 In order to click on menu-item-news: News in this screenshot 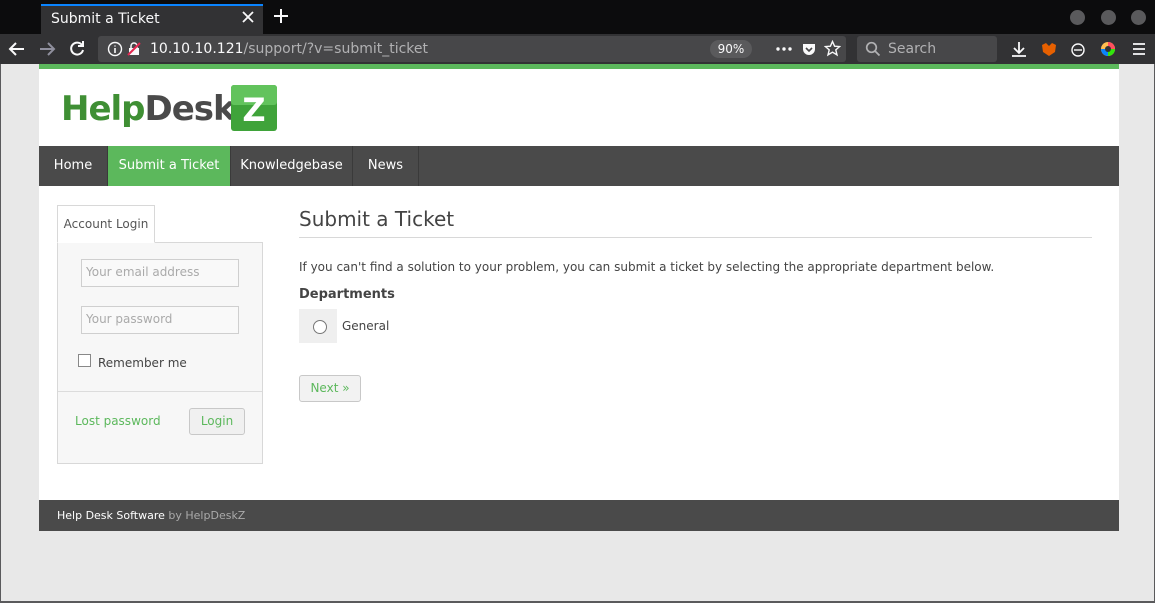, I will do `click(386, 166)`.